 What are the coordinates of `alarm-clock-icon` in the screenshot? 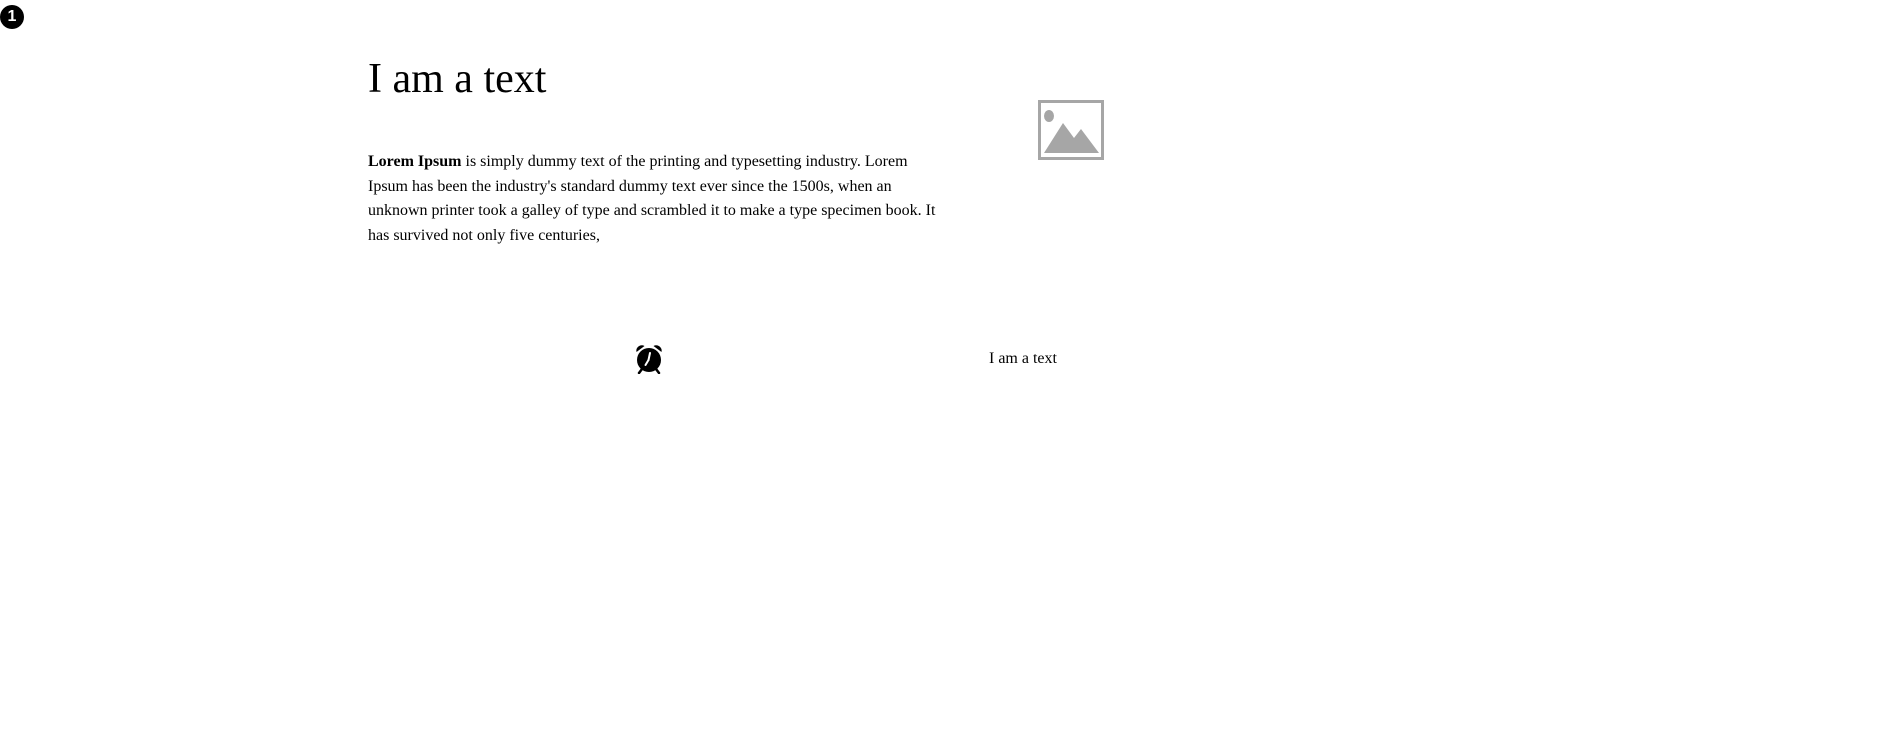 It's located at (649, 359).